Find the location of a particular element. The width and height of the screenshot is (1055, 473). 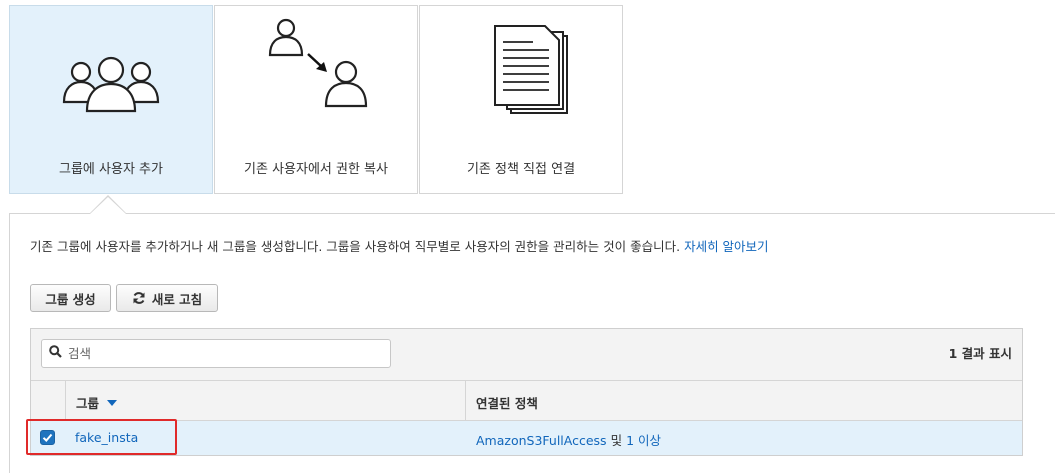

policy-document-icon is located at coordinates (521, 80).